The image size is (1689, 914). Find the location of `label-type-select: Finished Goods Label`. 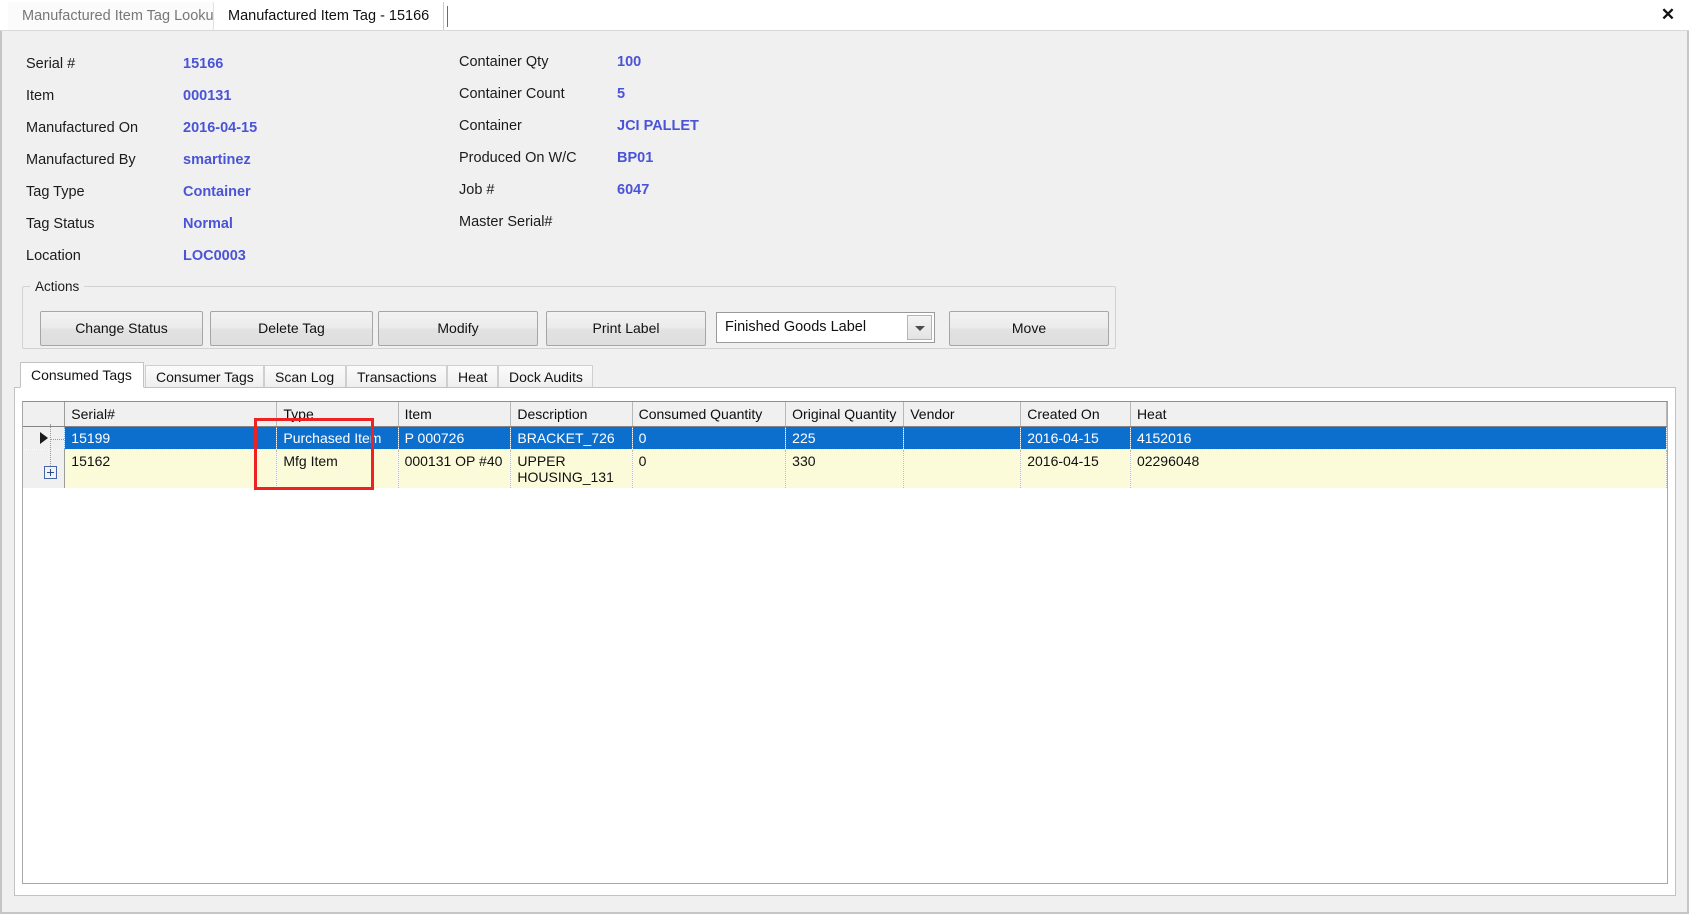

label-type-select: Finished Goods Label is located at coordinates (825, 327).